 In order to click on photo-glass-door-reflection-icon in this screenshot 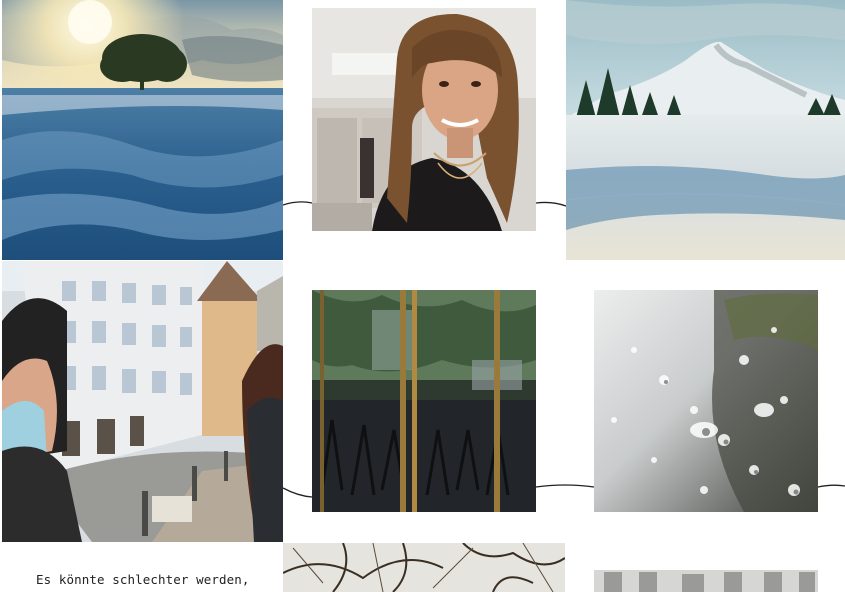, I will do `click(424, 401)`.